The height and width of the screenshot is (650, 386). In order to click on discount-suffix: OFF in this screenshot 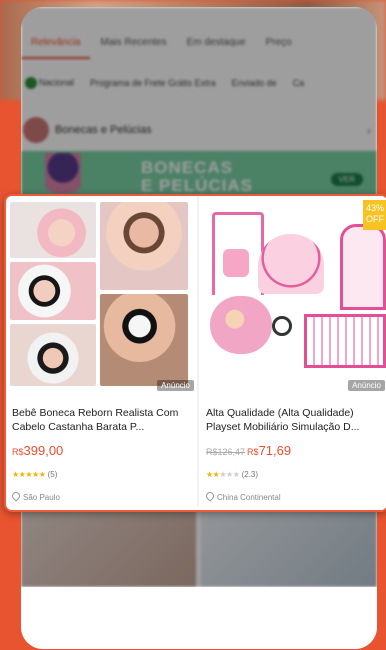, I will do `click(375, 219)`.